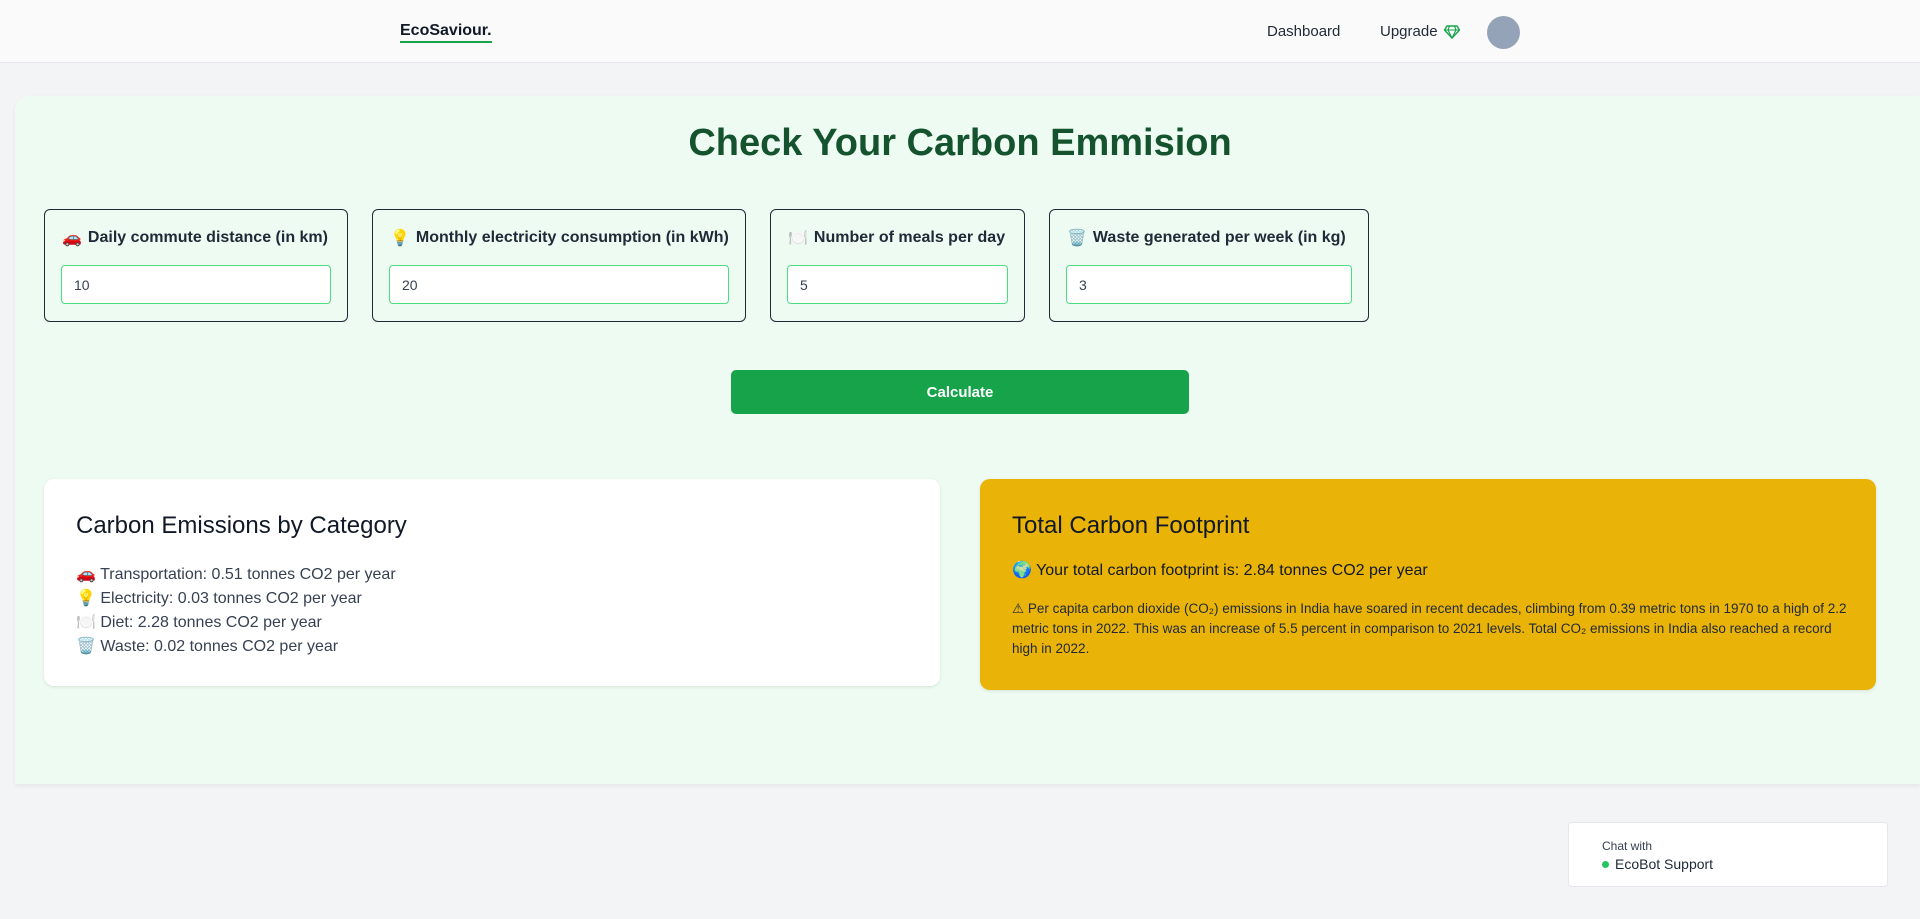 This screenshot has height=919, width=1920. I want to click on list-item: 🍽️ Diet: 2.28 tonnes CO2 per year, so click(236, 622).